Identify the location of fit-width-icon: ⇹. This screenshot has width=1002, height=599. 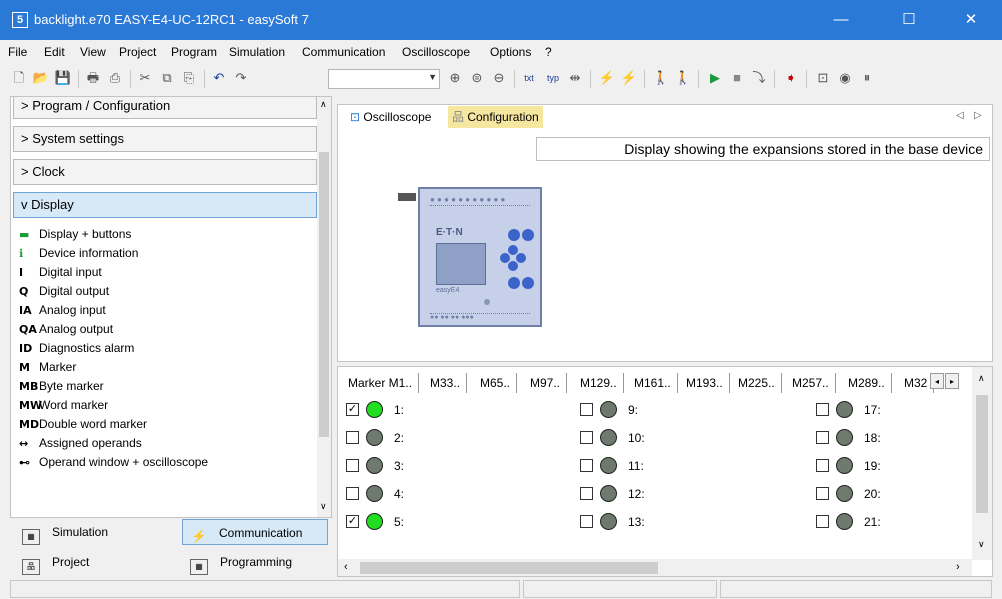
(575, 78).